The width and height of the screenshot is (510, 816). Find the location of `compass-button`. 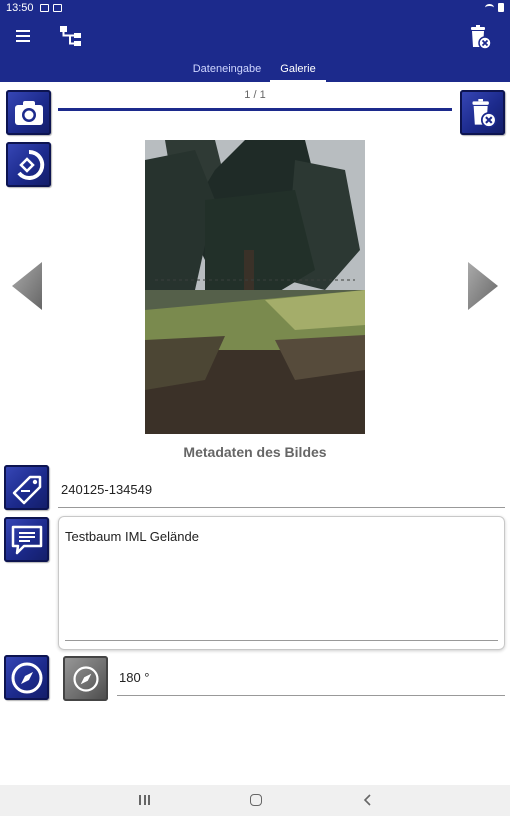

compass-button is located at coordinates (26, 677).